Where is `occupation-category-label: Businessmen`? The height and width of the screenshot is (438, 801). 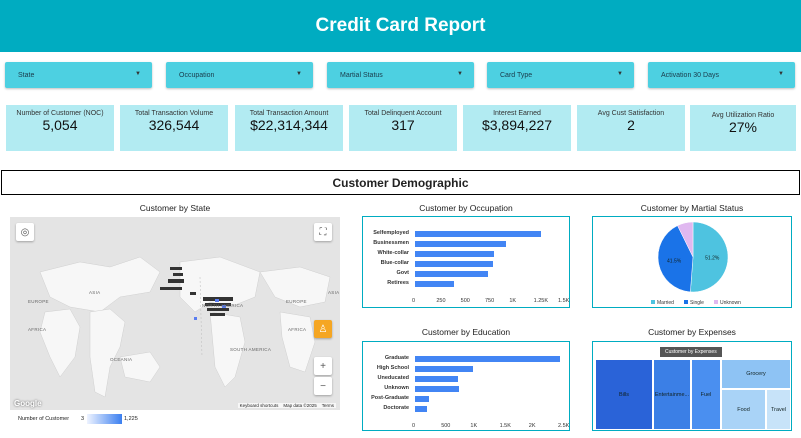
occupation-category-label: Businessmen is located at coordinates (391, 243).